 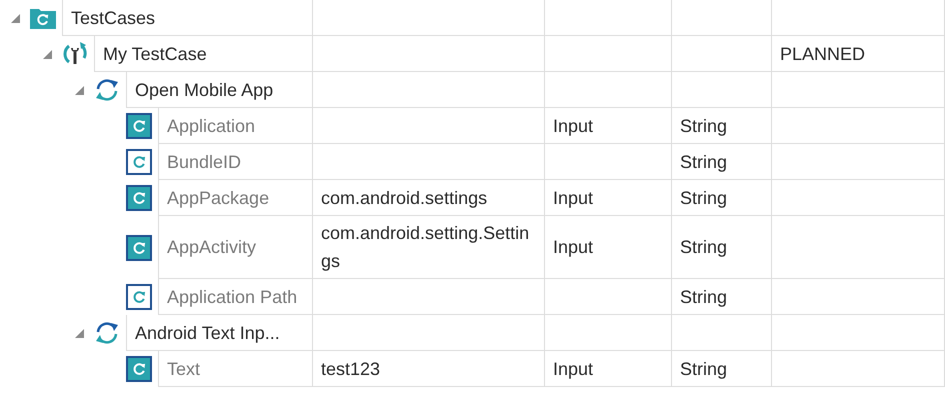 What do you see at coordinates (43, 18) in the screenshot?
I see `folder-icon` at bounding box center [43, 18].